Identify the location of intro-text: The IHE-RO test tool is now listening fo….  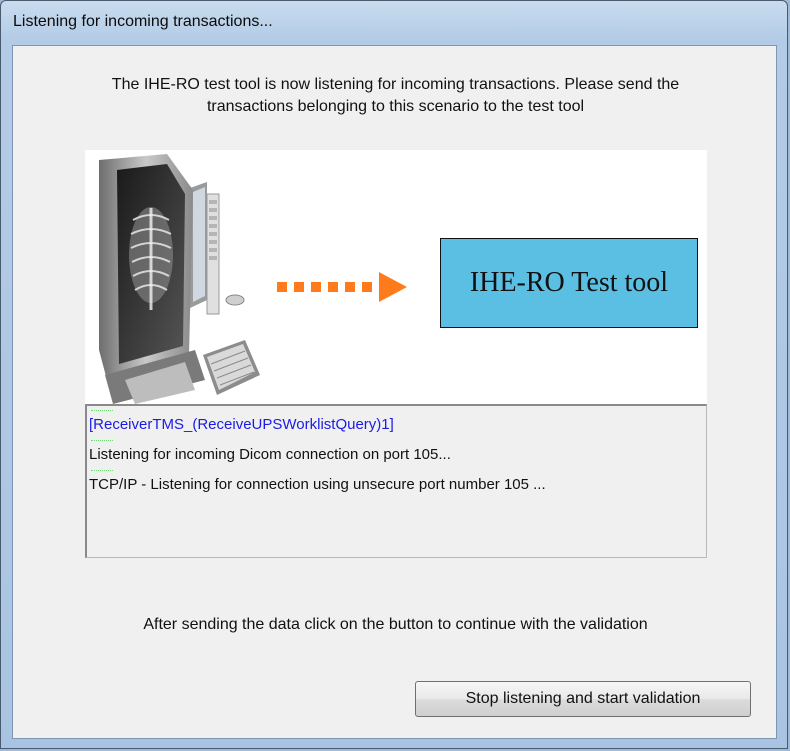
(395, 96).